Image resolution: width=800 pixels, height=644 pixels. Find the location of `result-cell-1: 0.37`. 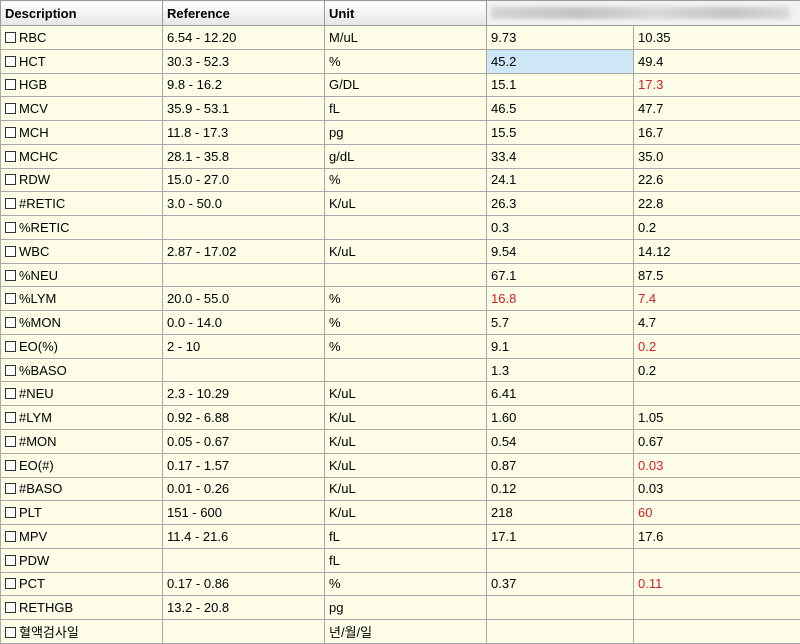

result-cell-1: 0.37 is located at coordinates (560, 584).